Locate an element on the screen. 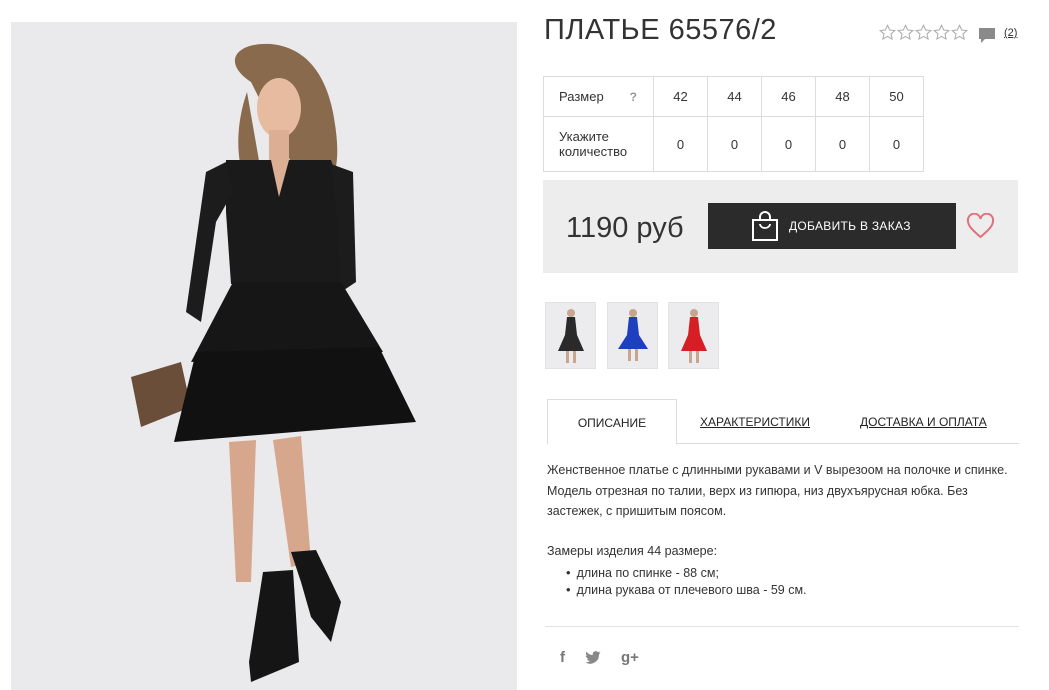 The height and width of the screenshot is (690, 1049). add-to-order-label: ДОБАВИТЬ В ЗАКАЗ is located at coordinates (850, 226).